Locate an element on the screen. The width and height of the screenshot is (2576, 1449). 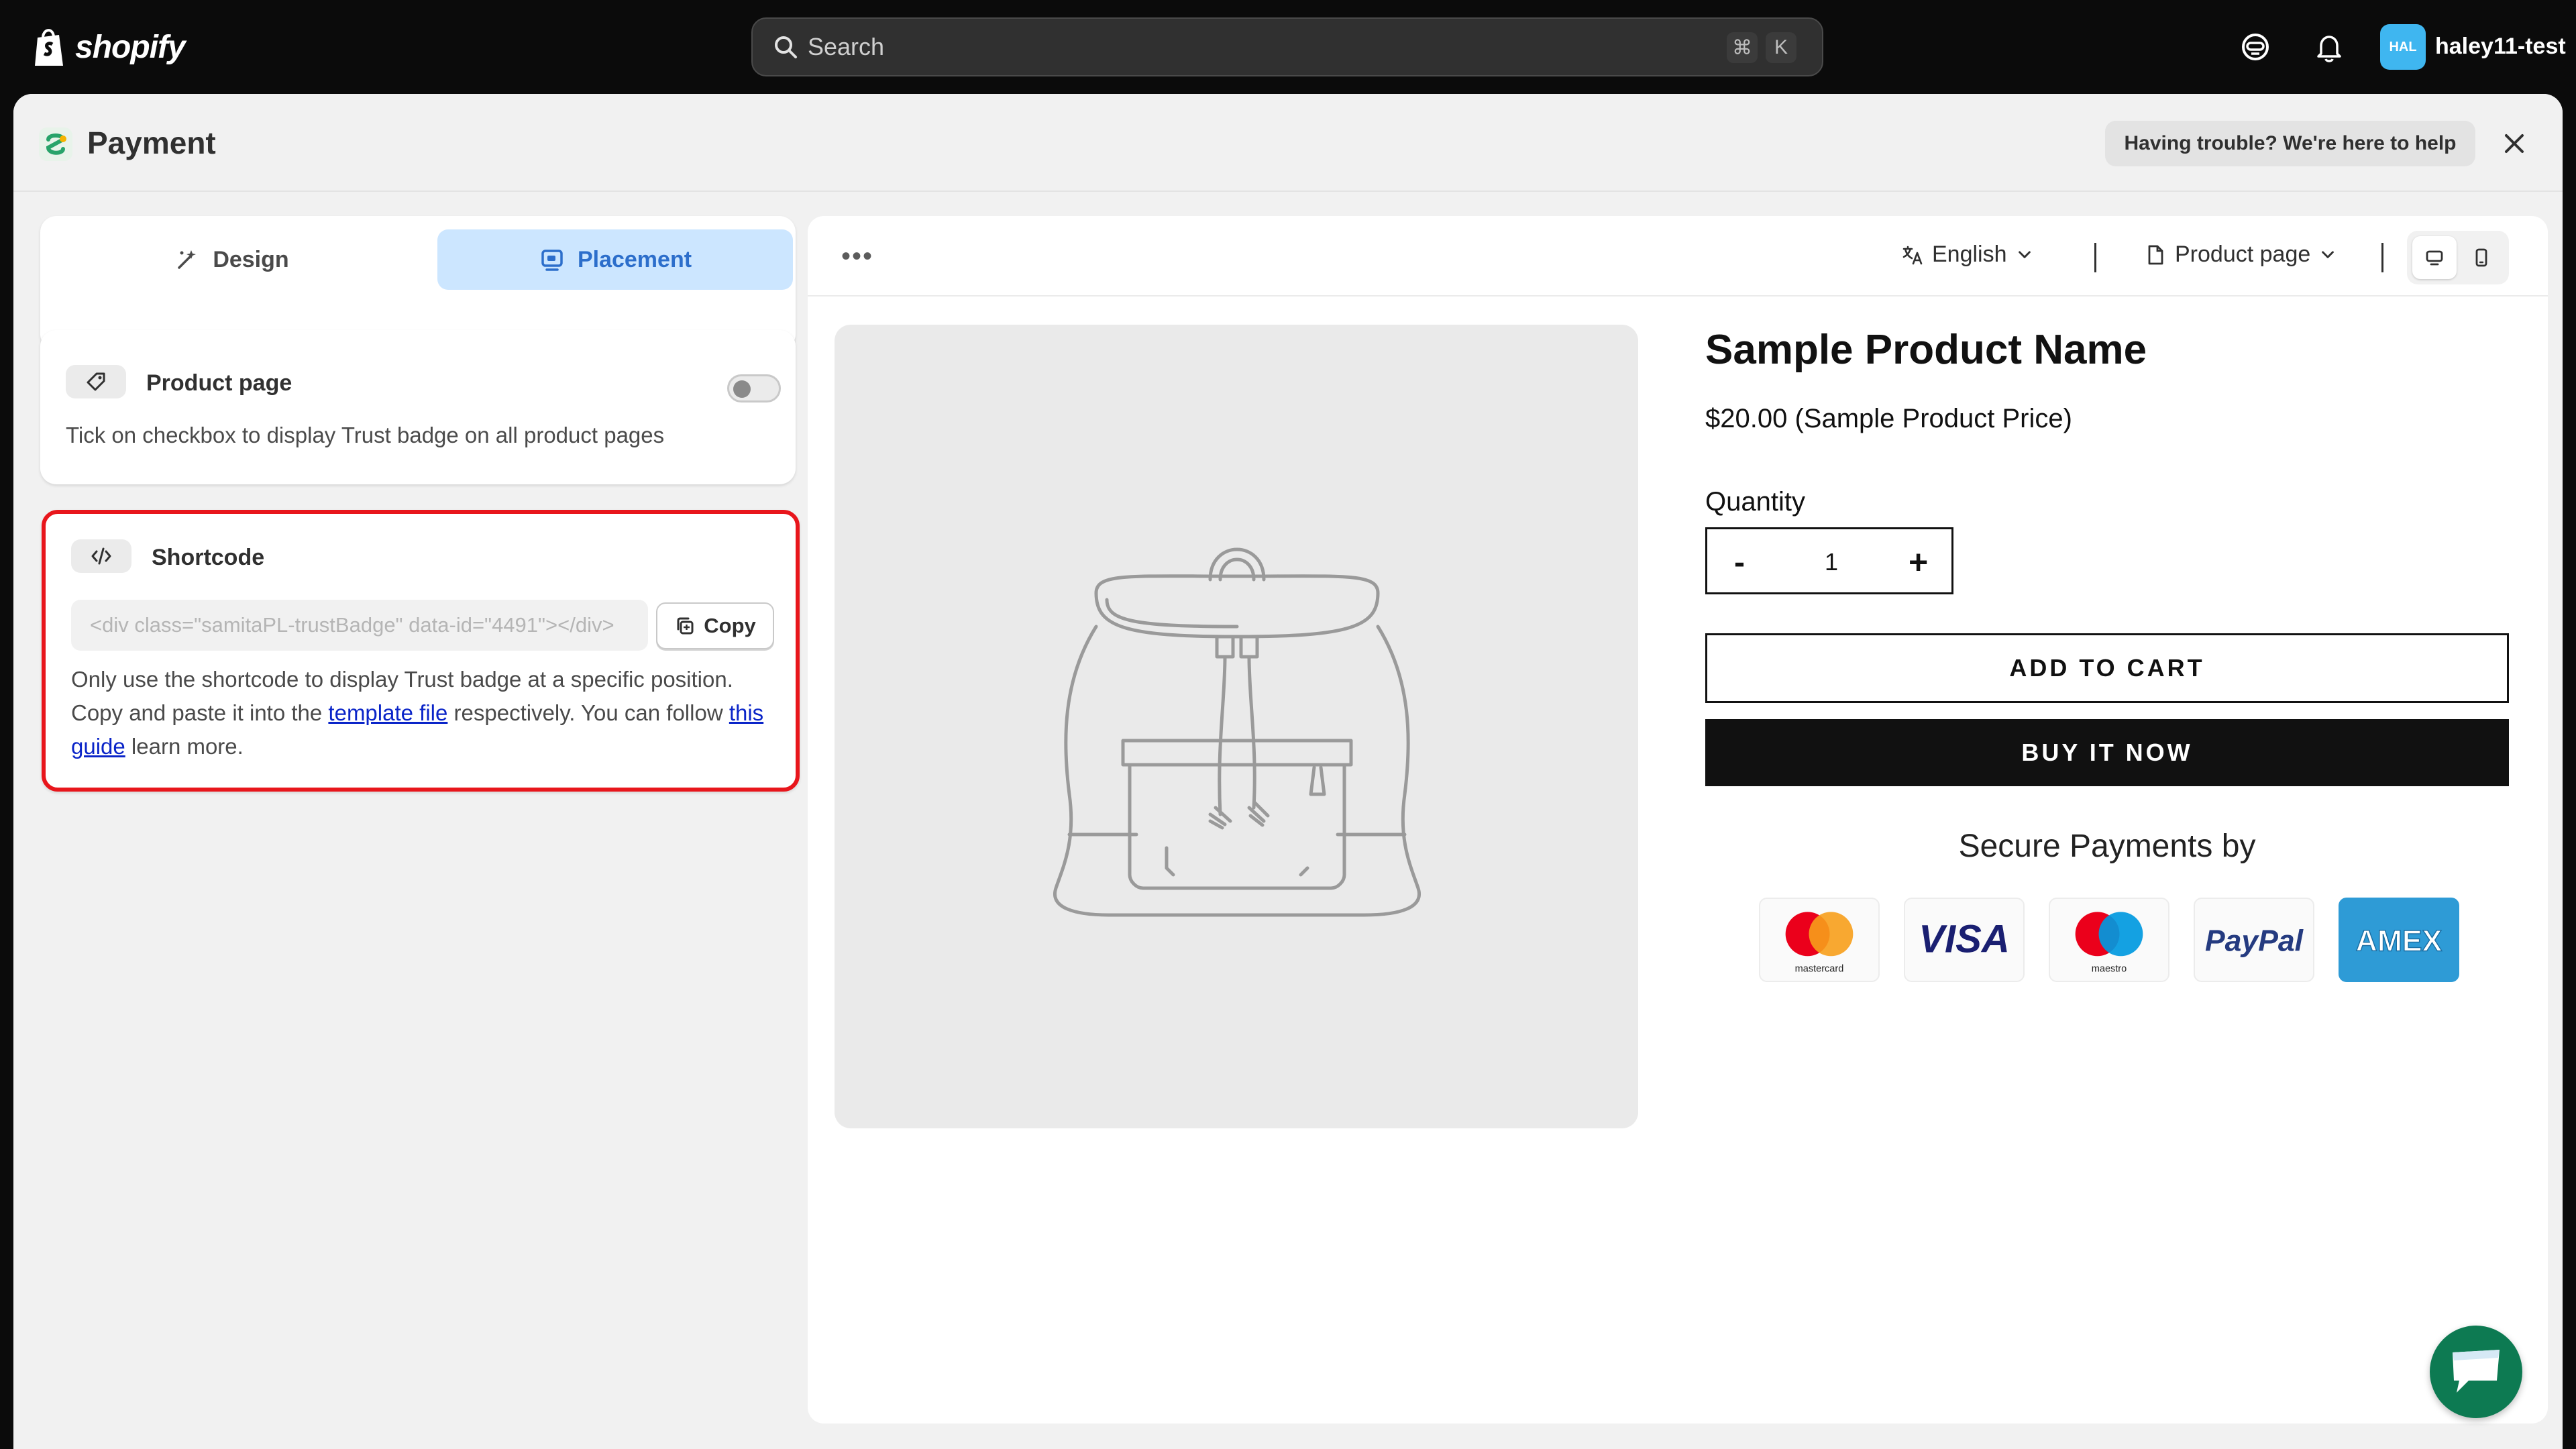
mobile-view-button is located at coordinates (2481, 257).